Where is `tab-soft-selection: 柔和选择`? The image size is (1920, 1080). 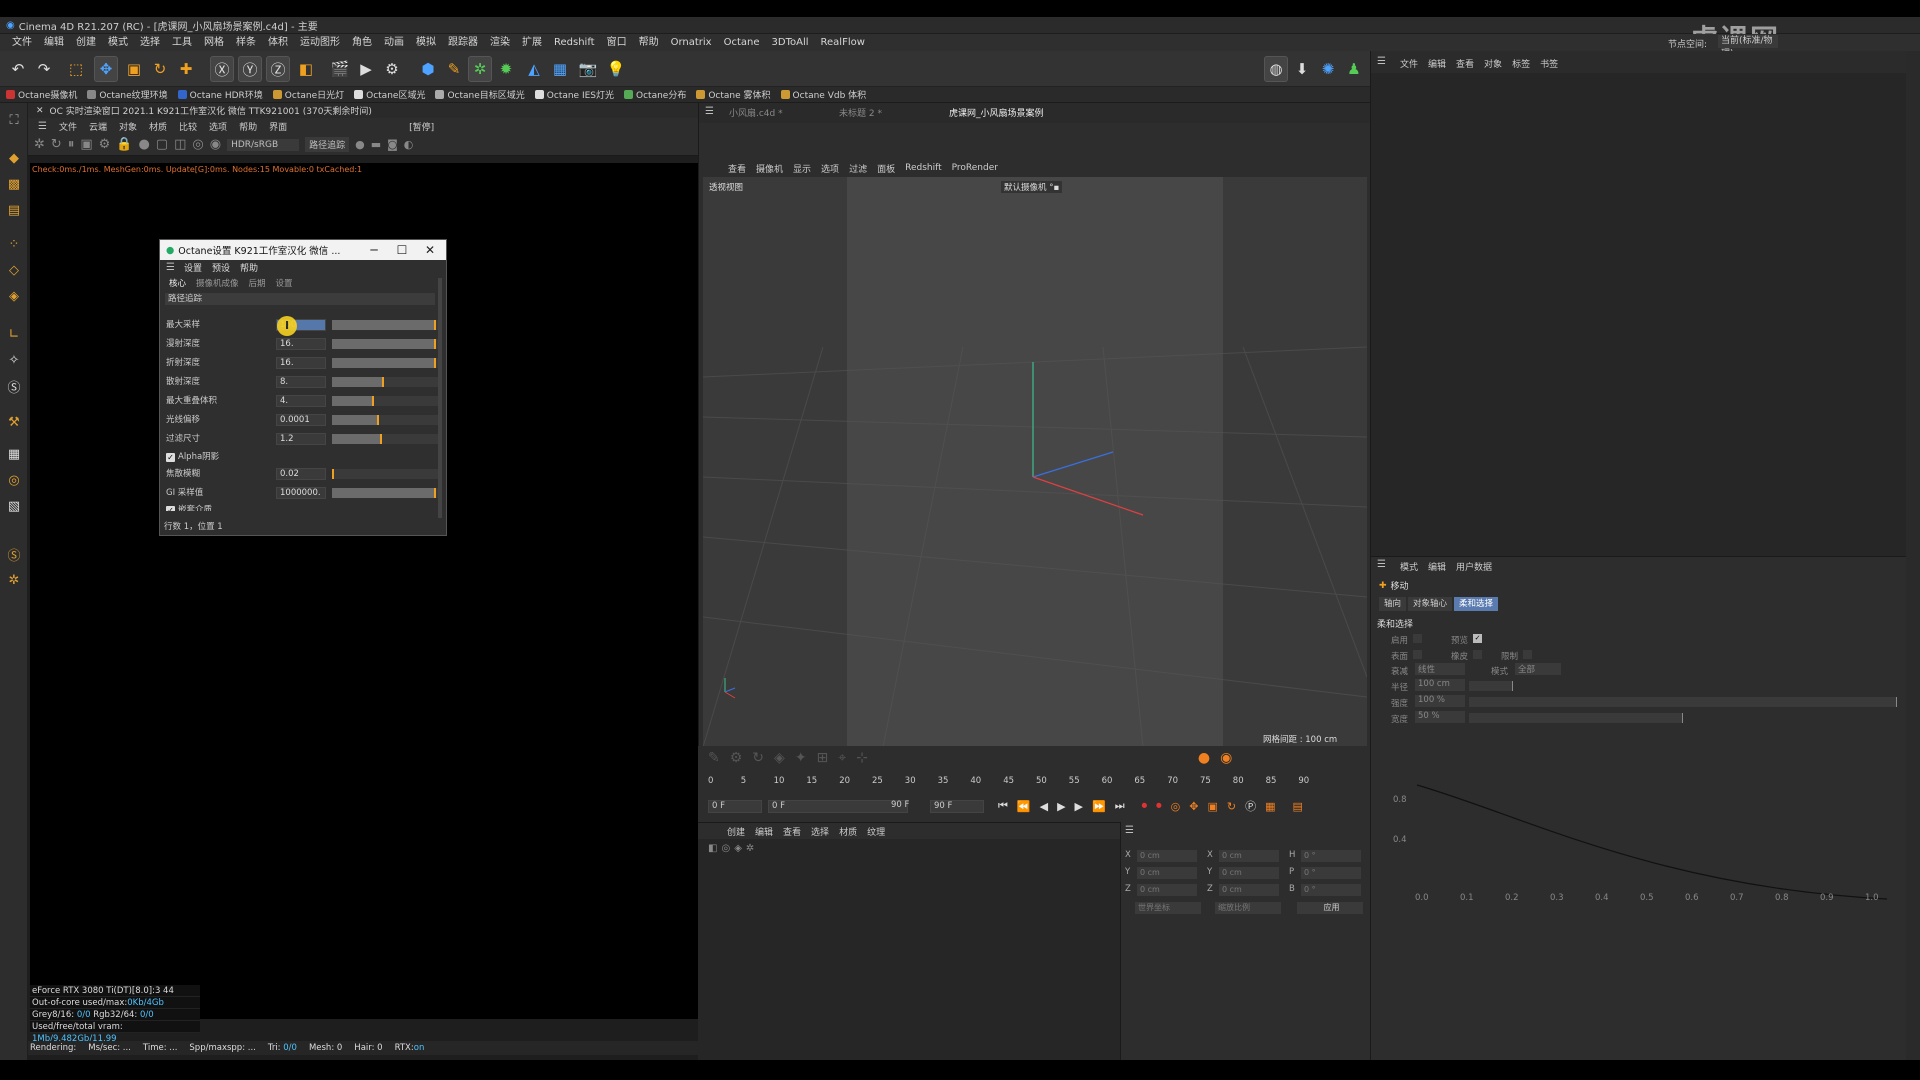 tab-soft-selection: 柔和选择 is located at coordinates (1476, 604).